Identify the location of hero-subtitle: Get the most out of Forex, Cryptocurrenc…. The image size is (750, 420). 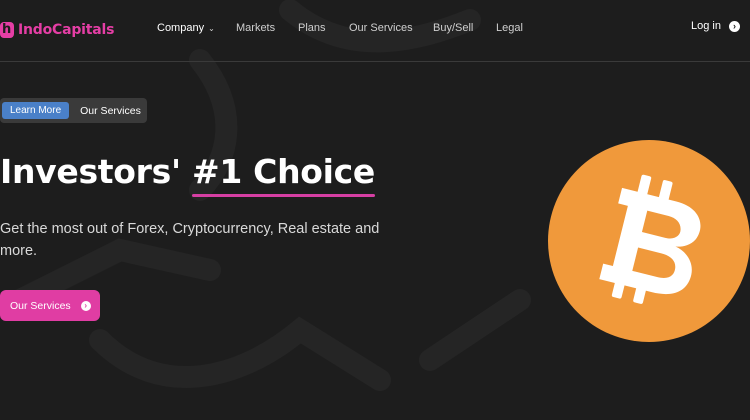
(190, 240).